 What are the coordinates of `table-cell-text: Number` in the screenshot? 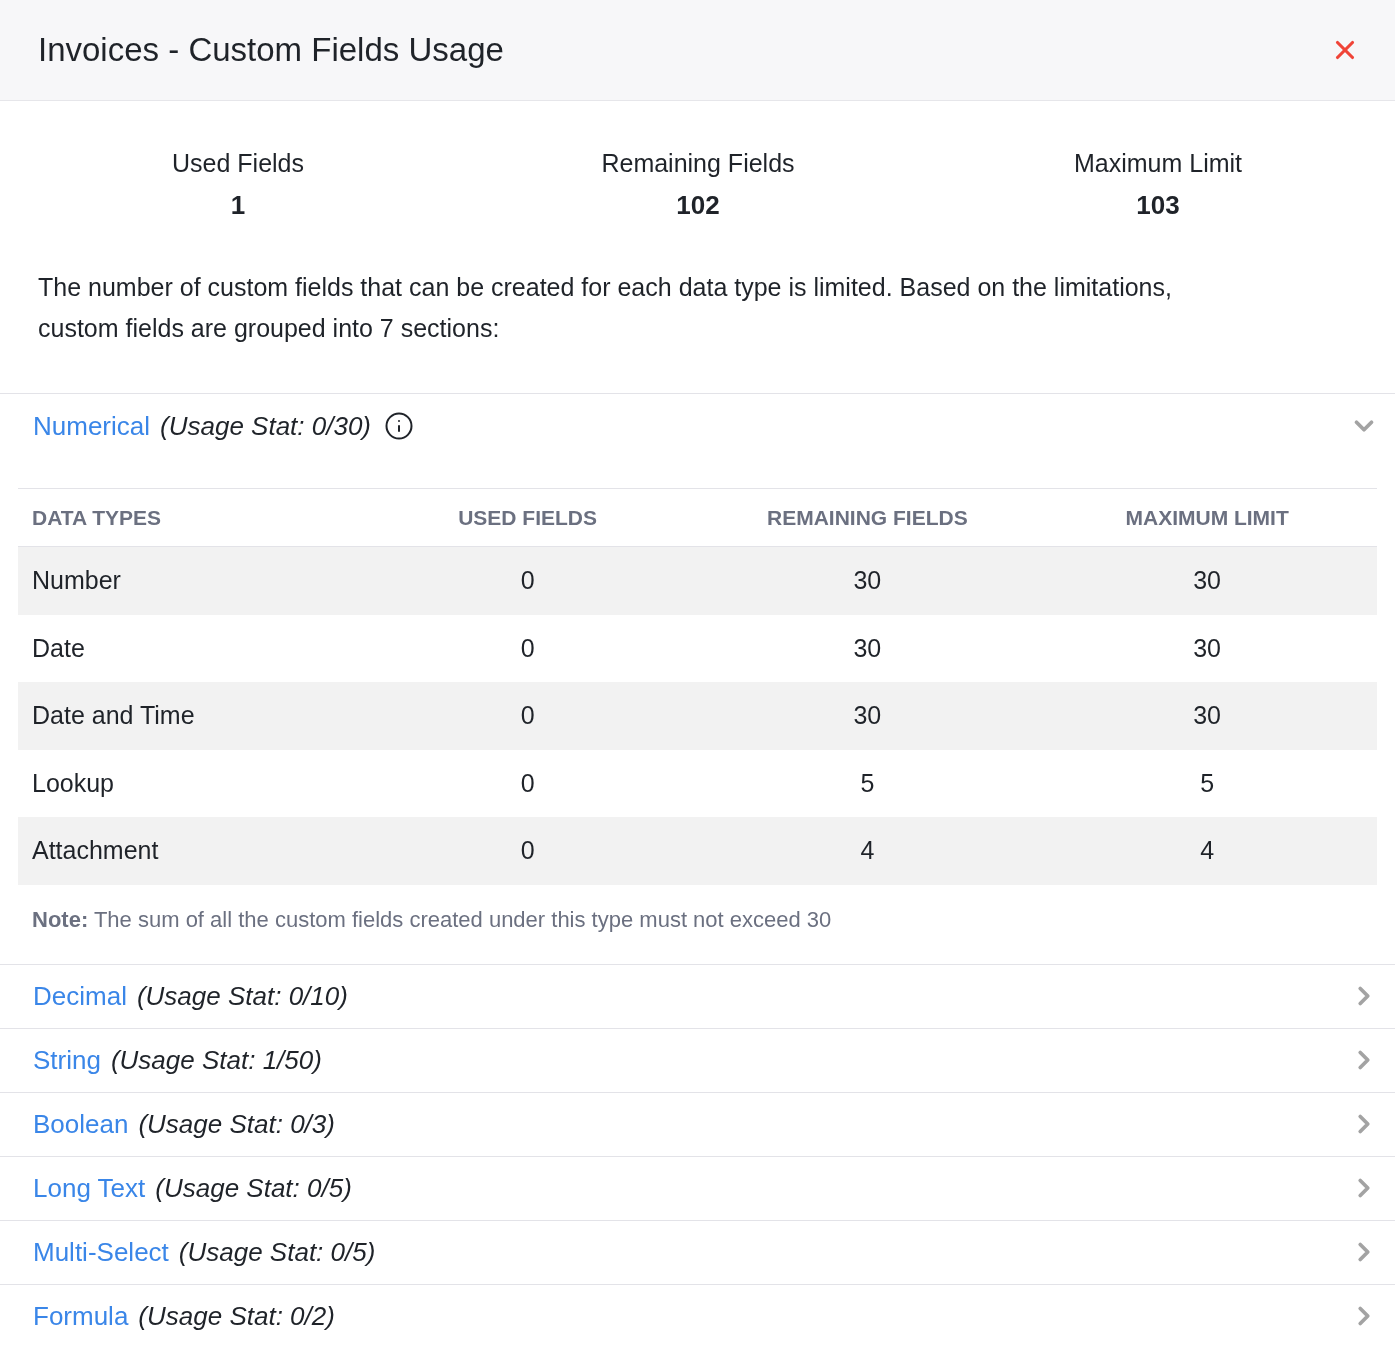 It's located at (76, 580).